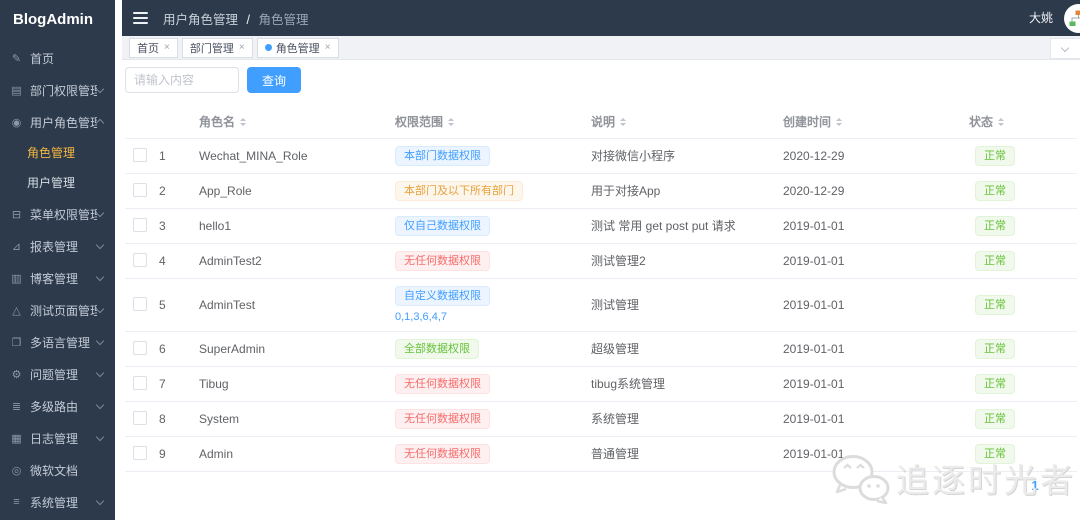 Image resolution: width=1080 pixels, height=520 pixels. Describe the element at coordinates (177, 384) in the screenshot. I see `row-index: 7` at that location.